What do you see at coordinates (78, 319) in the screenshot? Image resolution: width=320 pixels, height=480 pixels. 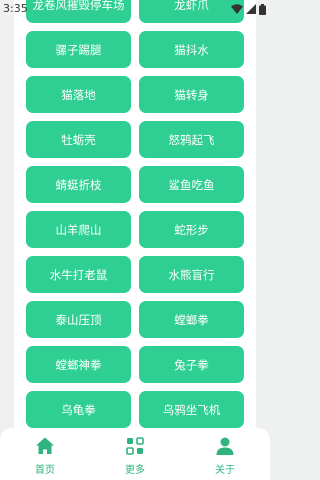 I see `move-button: 泰山压顶` at bounding box center [78, 319].